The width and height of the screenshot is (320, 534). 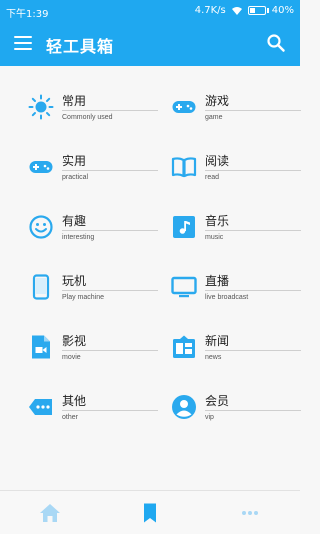 What do you see at coordinates (75, 177) in the screenshot?
I see `category-sublabel: practical` at bounding box center [75, 177].